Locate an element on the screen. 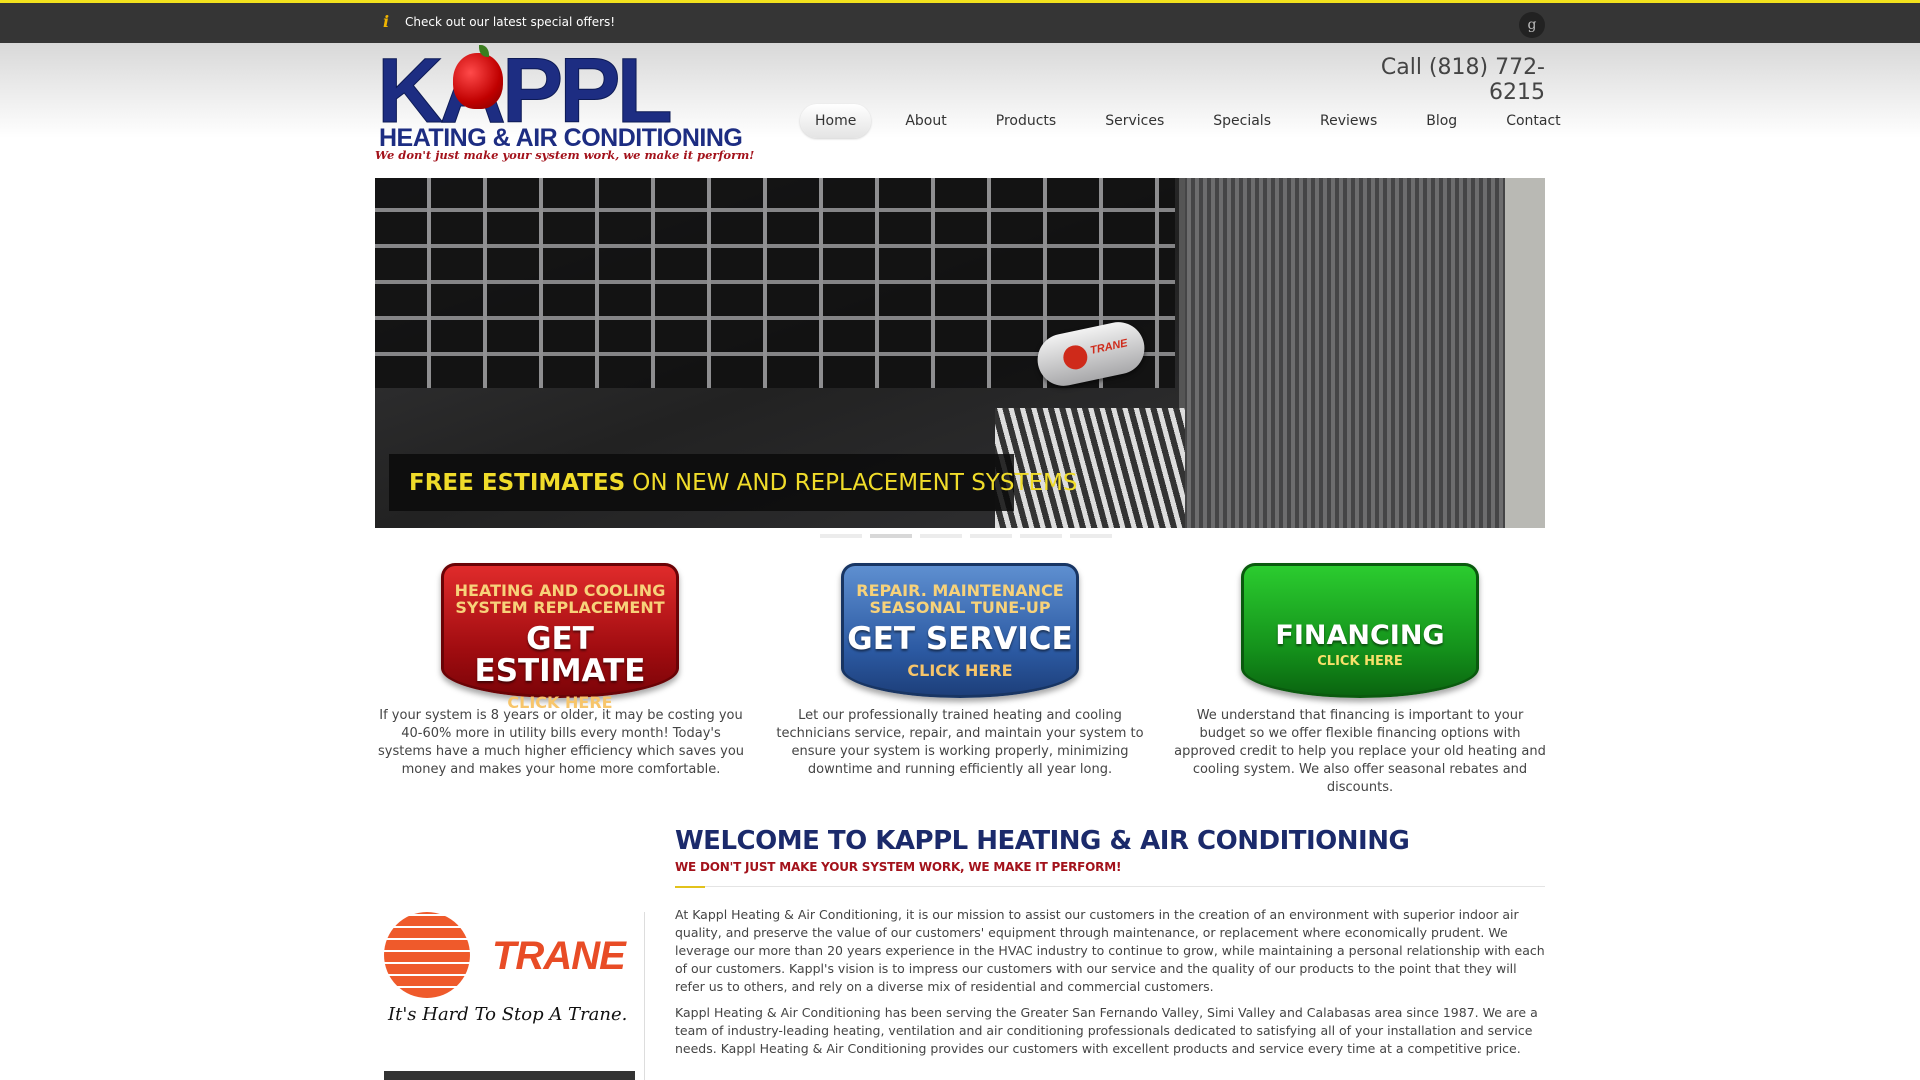 This screenshot has width=1920, height=1080. ac-unit-image-right is located at coordinates (1350, 353).